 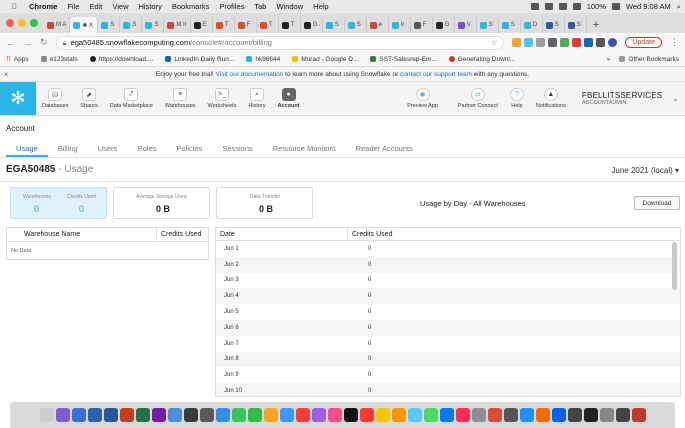 I want to click on nav-data-marketplace: ⤤ Data Marketplace, so click(x=131, y=98).